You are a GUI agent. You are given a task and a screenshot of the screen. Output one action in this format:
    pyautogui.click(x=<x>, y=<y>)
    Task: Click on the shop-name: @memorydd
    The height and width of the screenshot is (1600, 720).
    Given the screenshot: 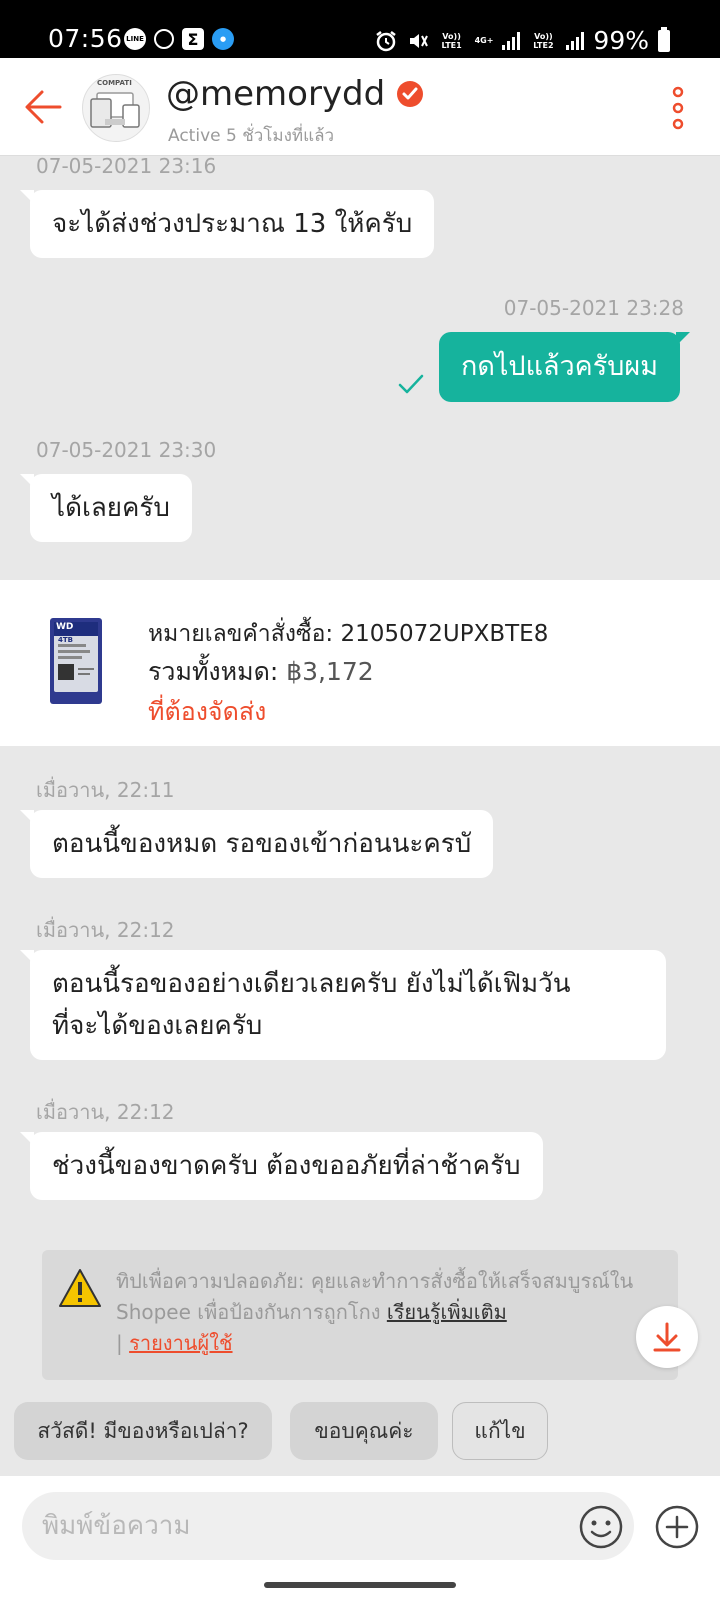 What is the action you would take?
    pyautogui.click(x=275, y=94)
    